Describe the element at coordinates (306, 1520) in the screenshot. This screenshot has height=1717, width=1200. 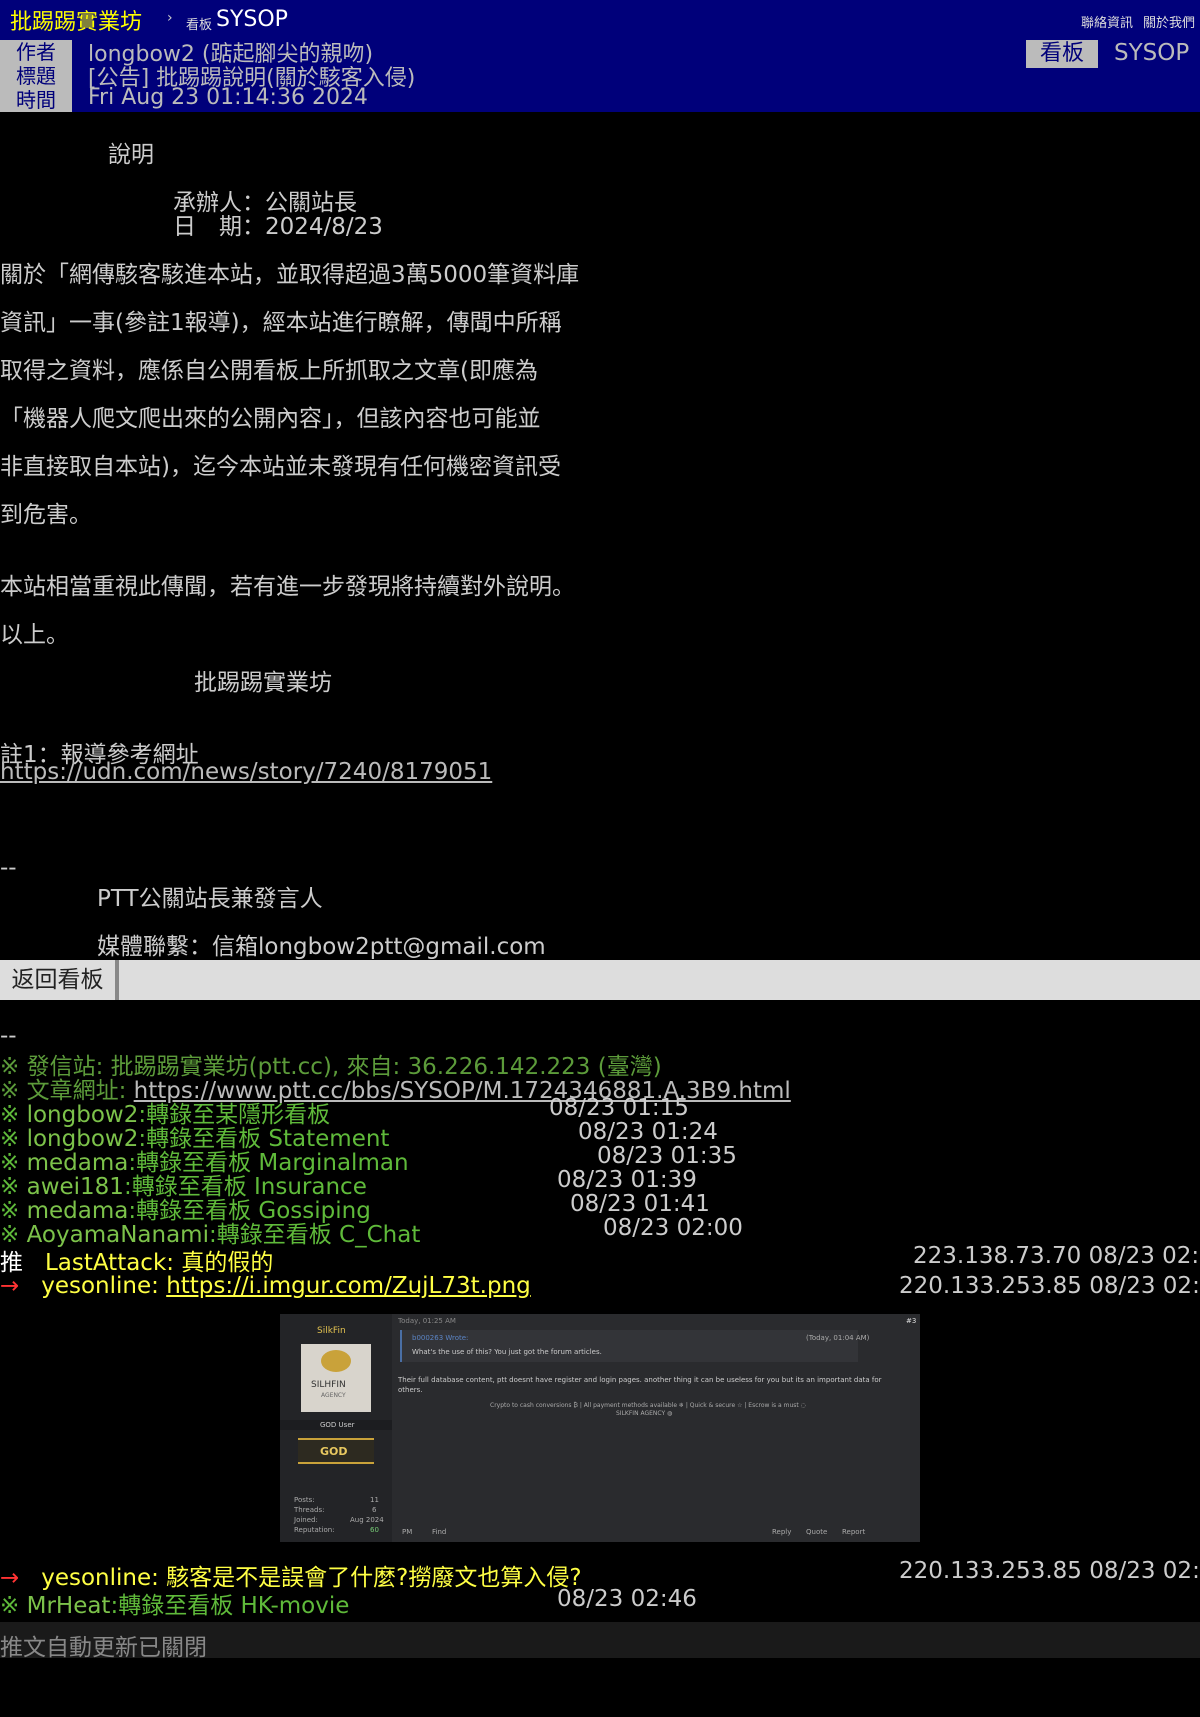
I see `stat-key: Joined:` at that location.